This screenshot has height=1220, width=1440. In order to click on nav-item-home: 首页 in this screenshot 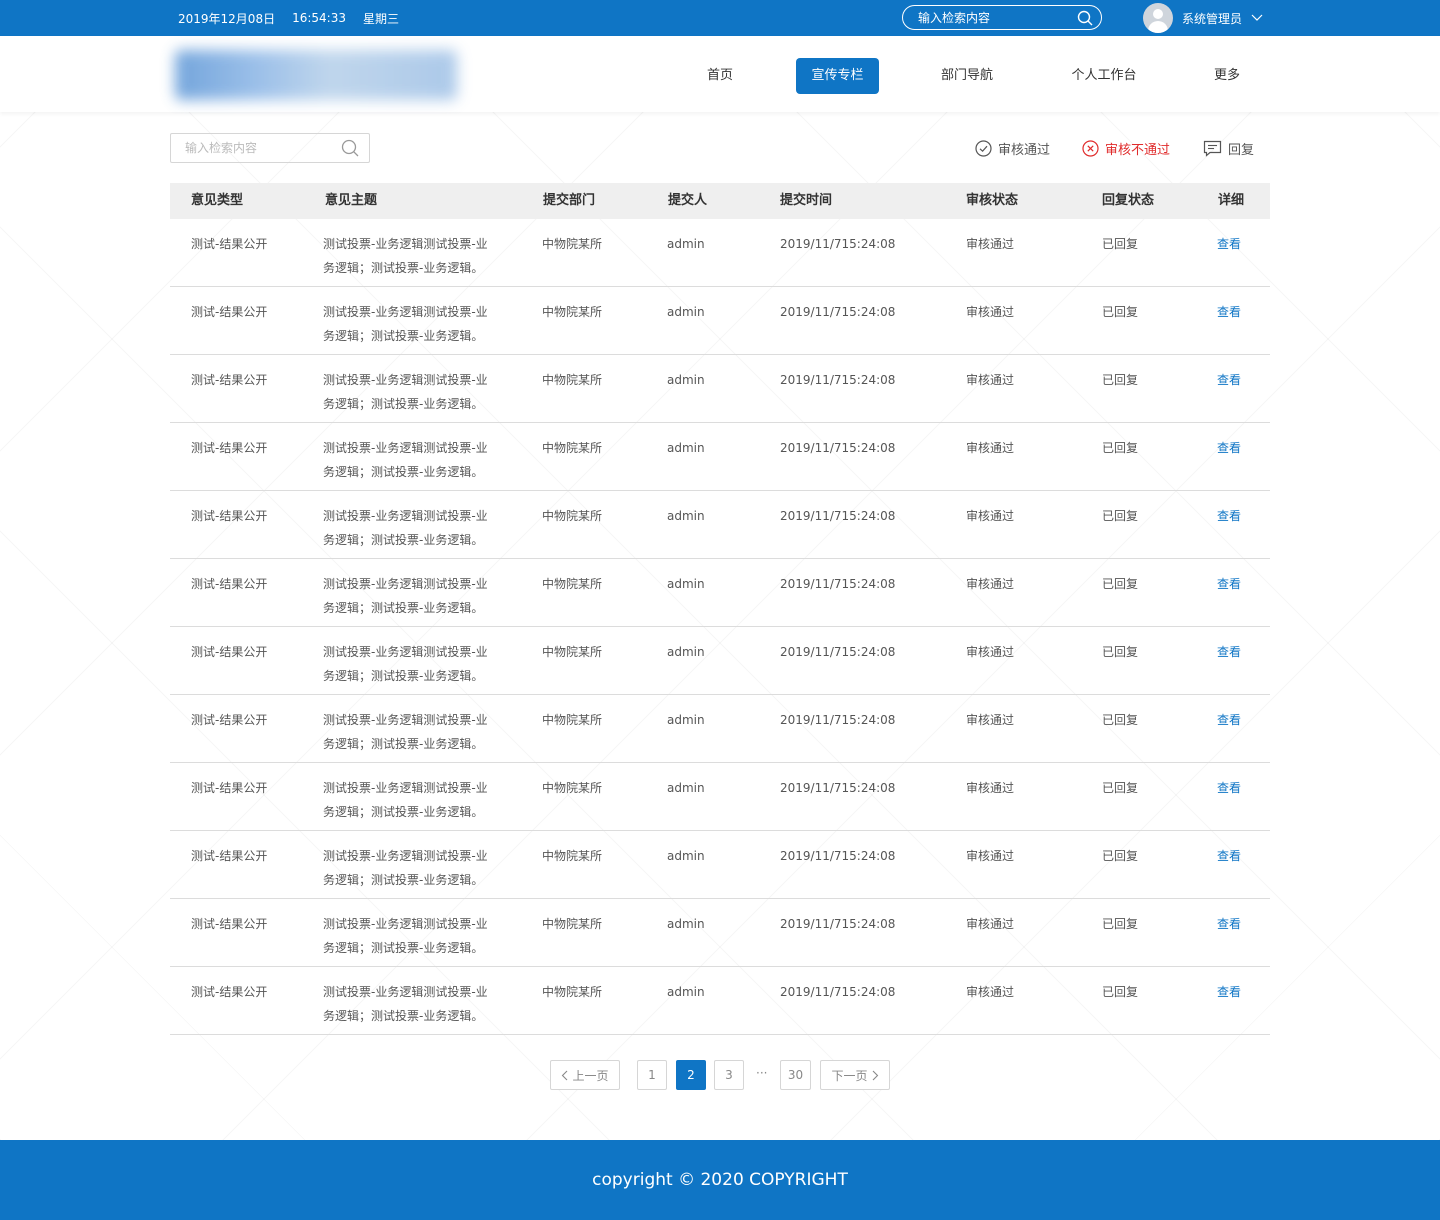, I will do `click(720, 76)`.